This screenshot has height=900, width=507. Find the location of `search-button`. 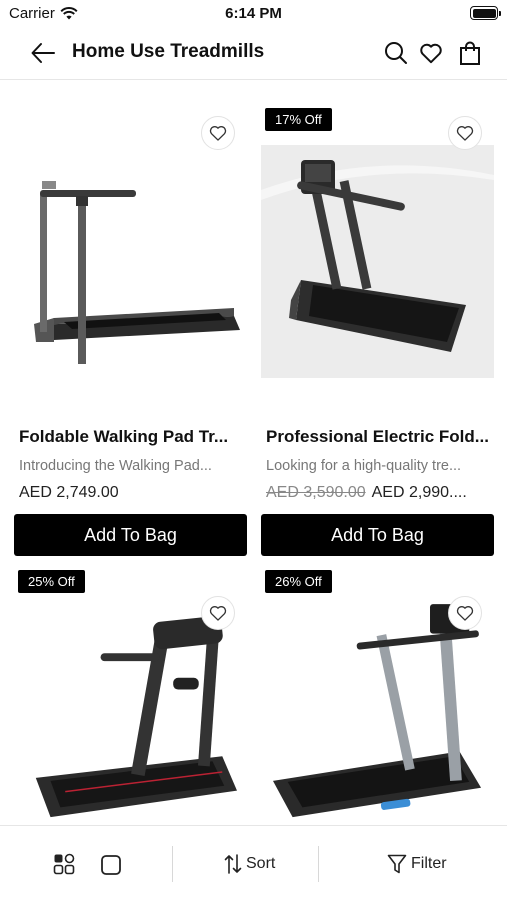

search-button is located at coordinates (396, 53).